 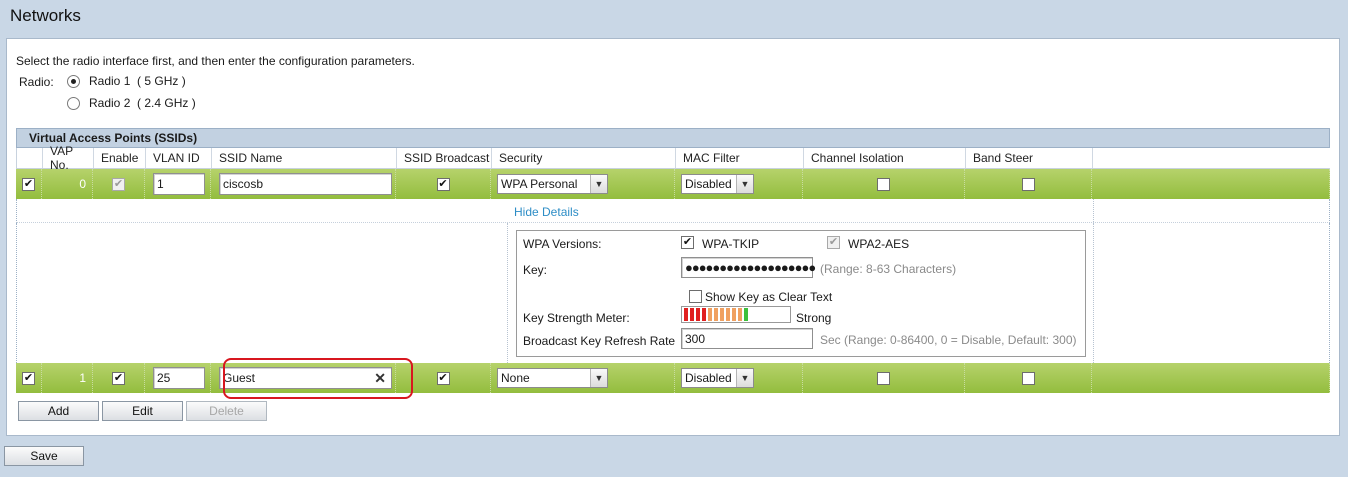 I want to click on row-1-enable-checkbox: ✔, so click(x=118, y=378).